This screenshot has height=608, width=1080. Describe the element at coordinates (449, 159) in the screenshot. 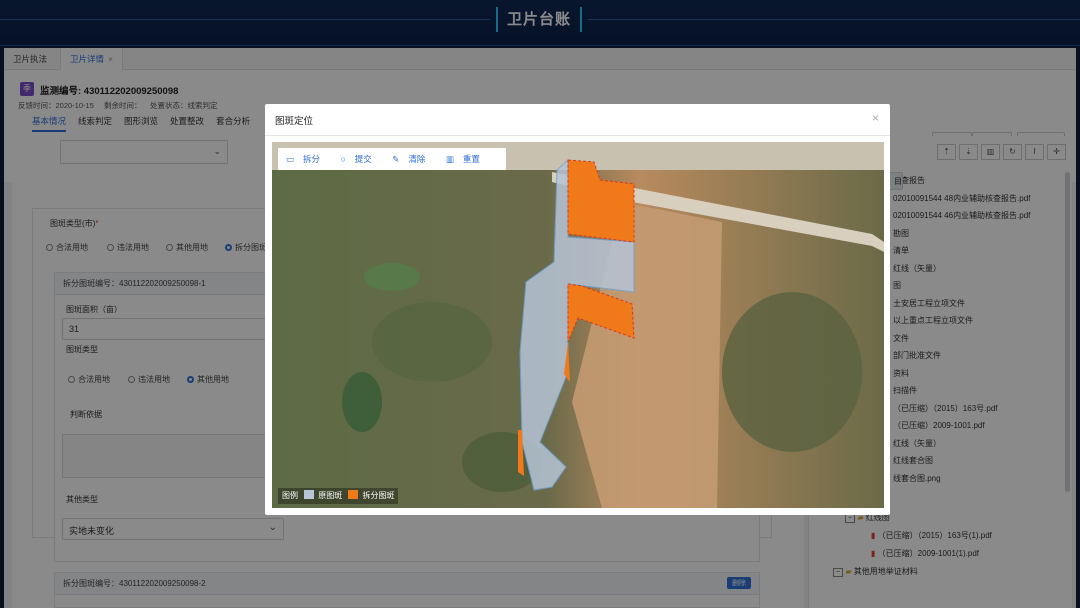

I see `trash-icon: ▥` at that location.